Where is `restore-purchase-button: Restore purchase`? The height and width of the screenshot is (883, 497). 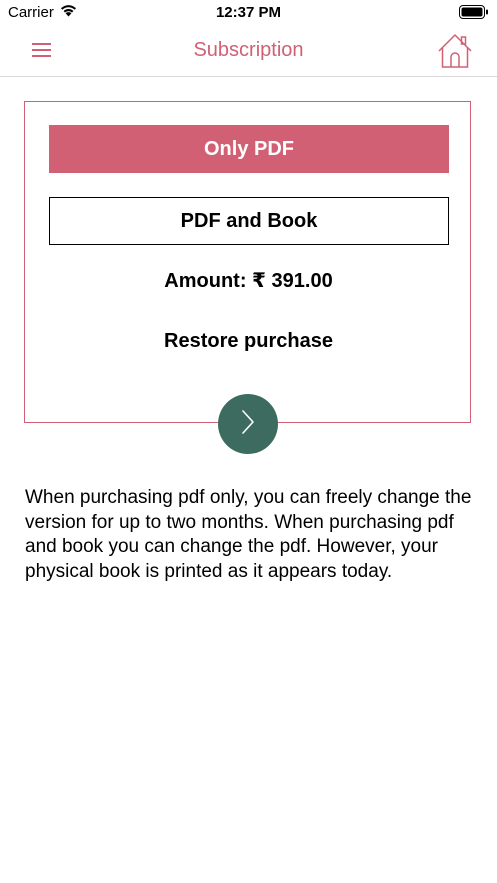
restore-purchase-button: Restore purchase is located at coordinates (248, 341).